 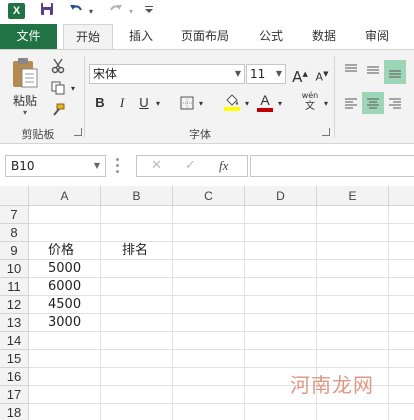 What do you see at coordinates (322, 74) in the screenshot?
I see `shrink-font-button: A▼` at bounding box center [322, 74].